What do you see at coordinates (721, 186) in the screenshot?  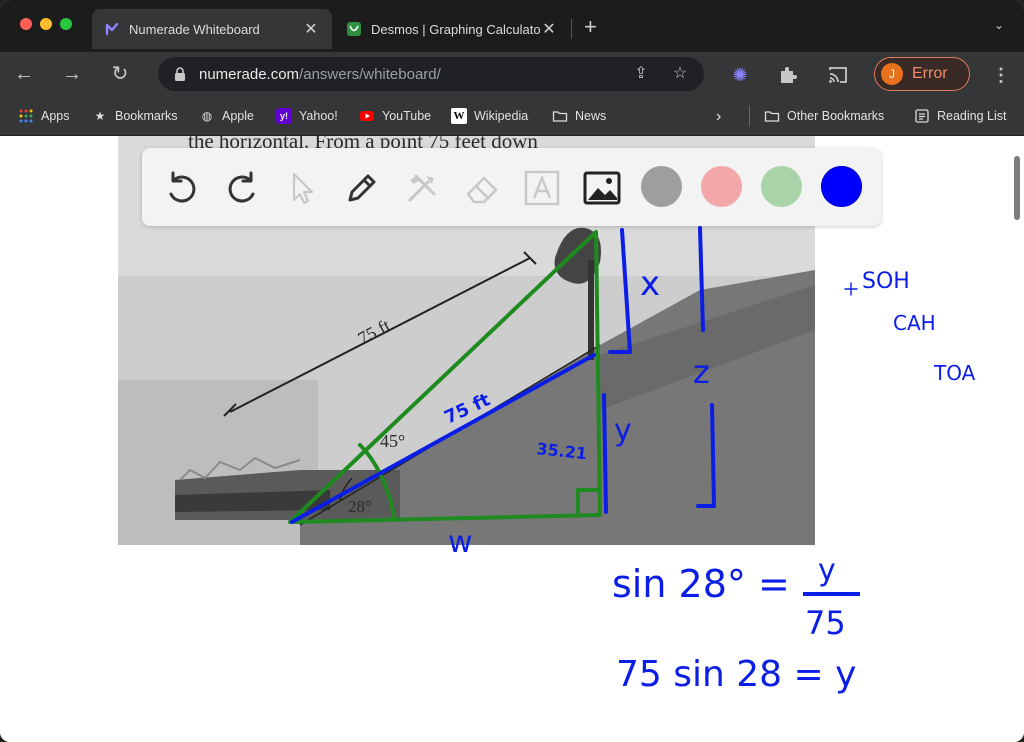 I see `color-swatch-pink` at bounding box center [721, 186].